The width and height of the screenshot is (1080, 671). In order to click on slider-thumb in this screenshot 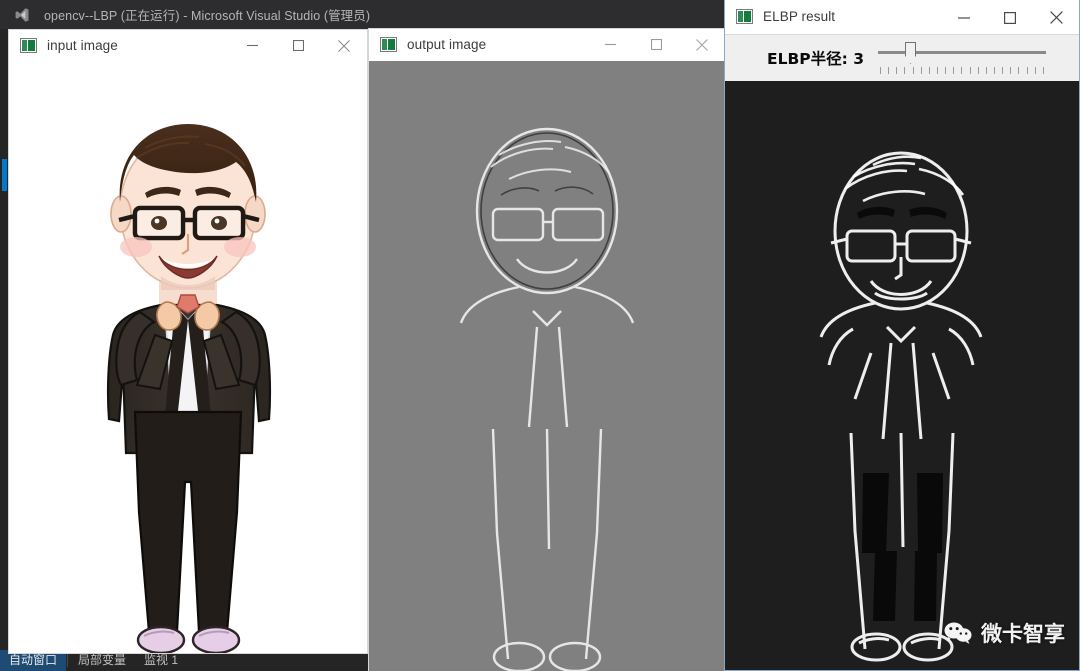, I will do `click(911, 53)`.